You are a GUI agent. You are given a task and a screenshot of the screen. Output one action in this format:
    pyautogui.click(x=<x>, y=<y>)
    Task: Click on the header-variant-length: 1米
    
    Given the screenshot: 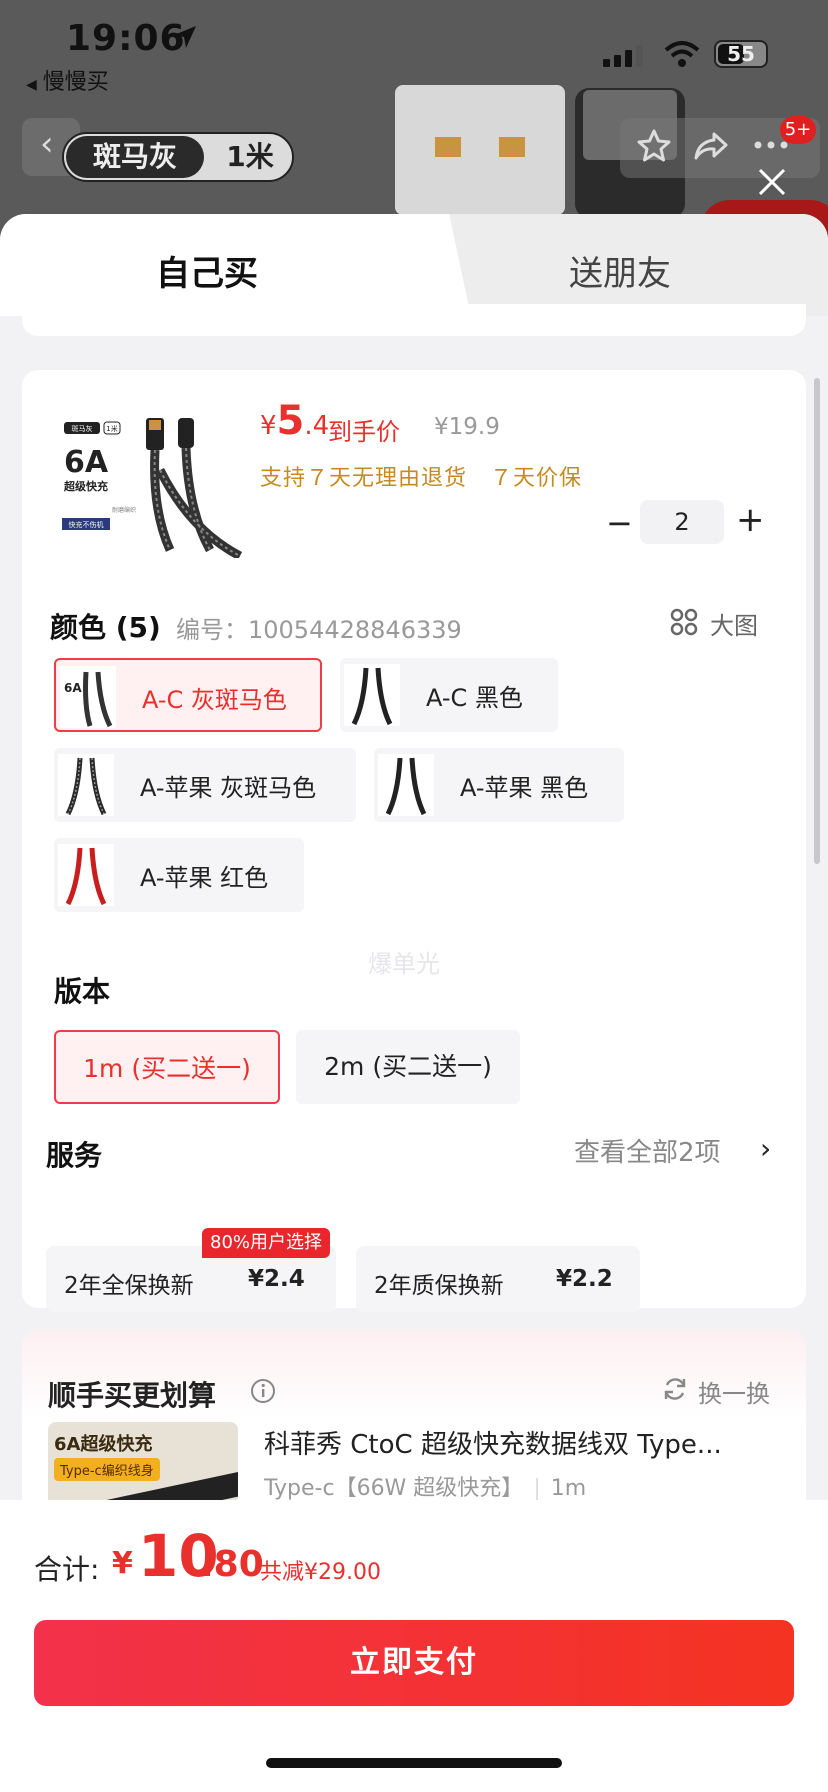 What is the action you would take?
    pyautogui.click(x=250, y=156)
    